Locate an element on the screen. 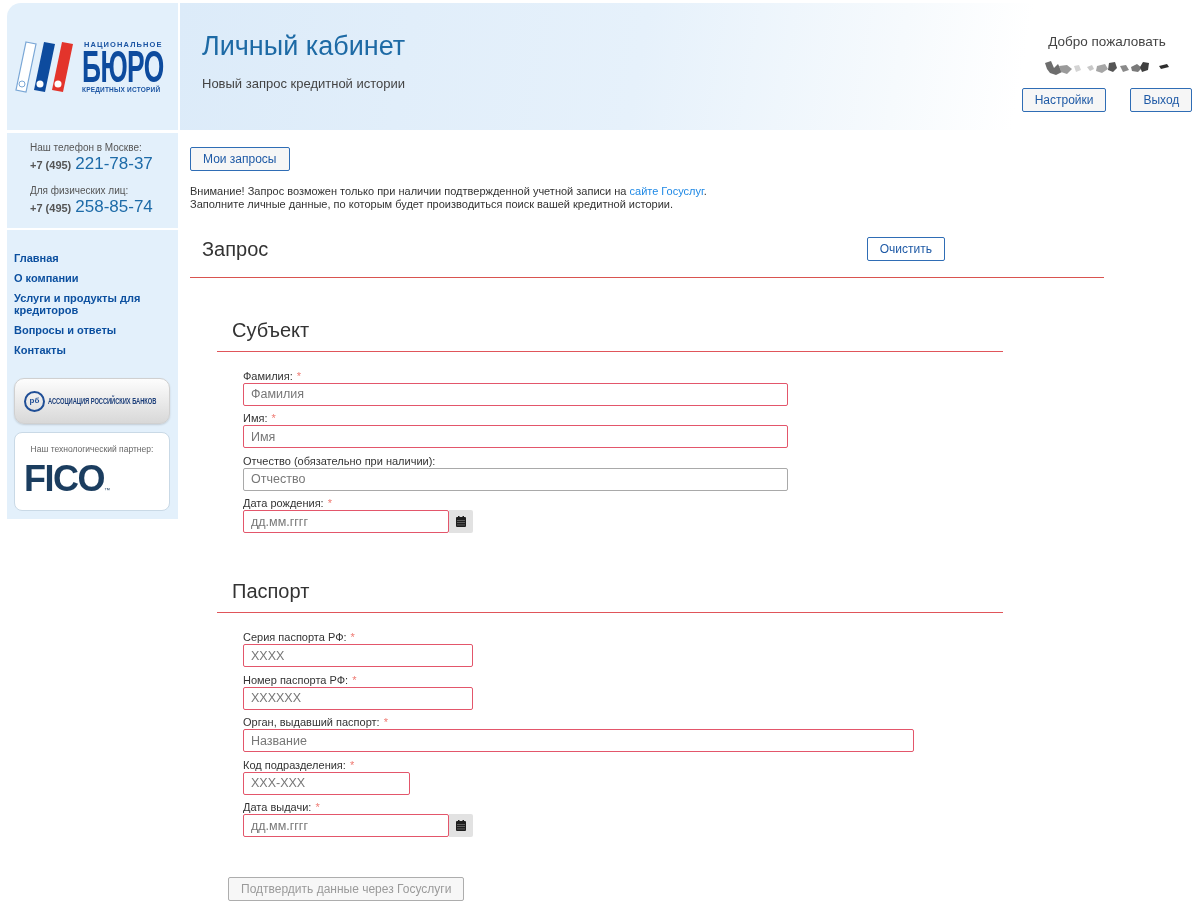 The height and width of the screenshot is (904, 1200). my-requests-button: Мои запросы is located at coordinates (240, 158).